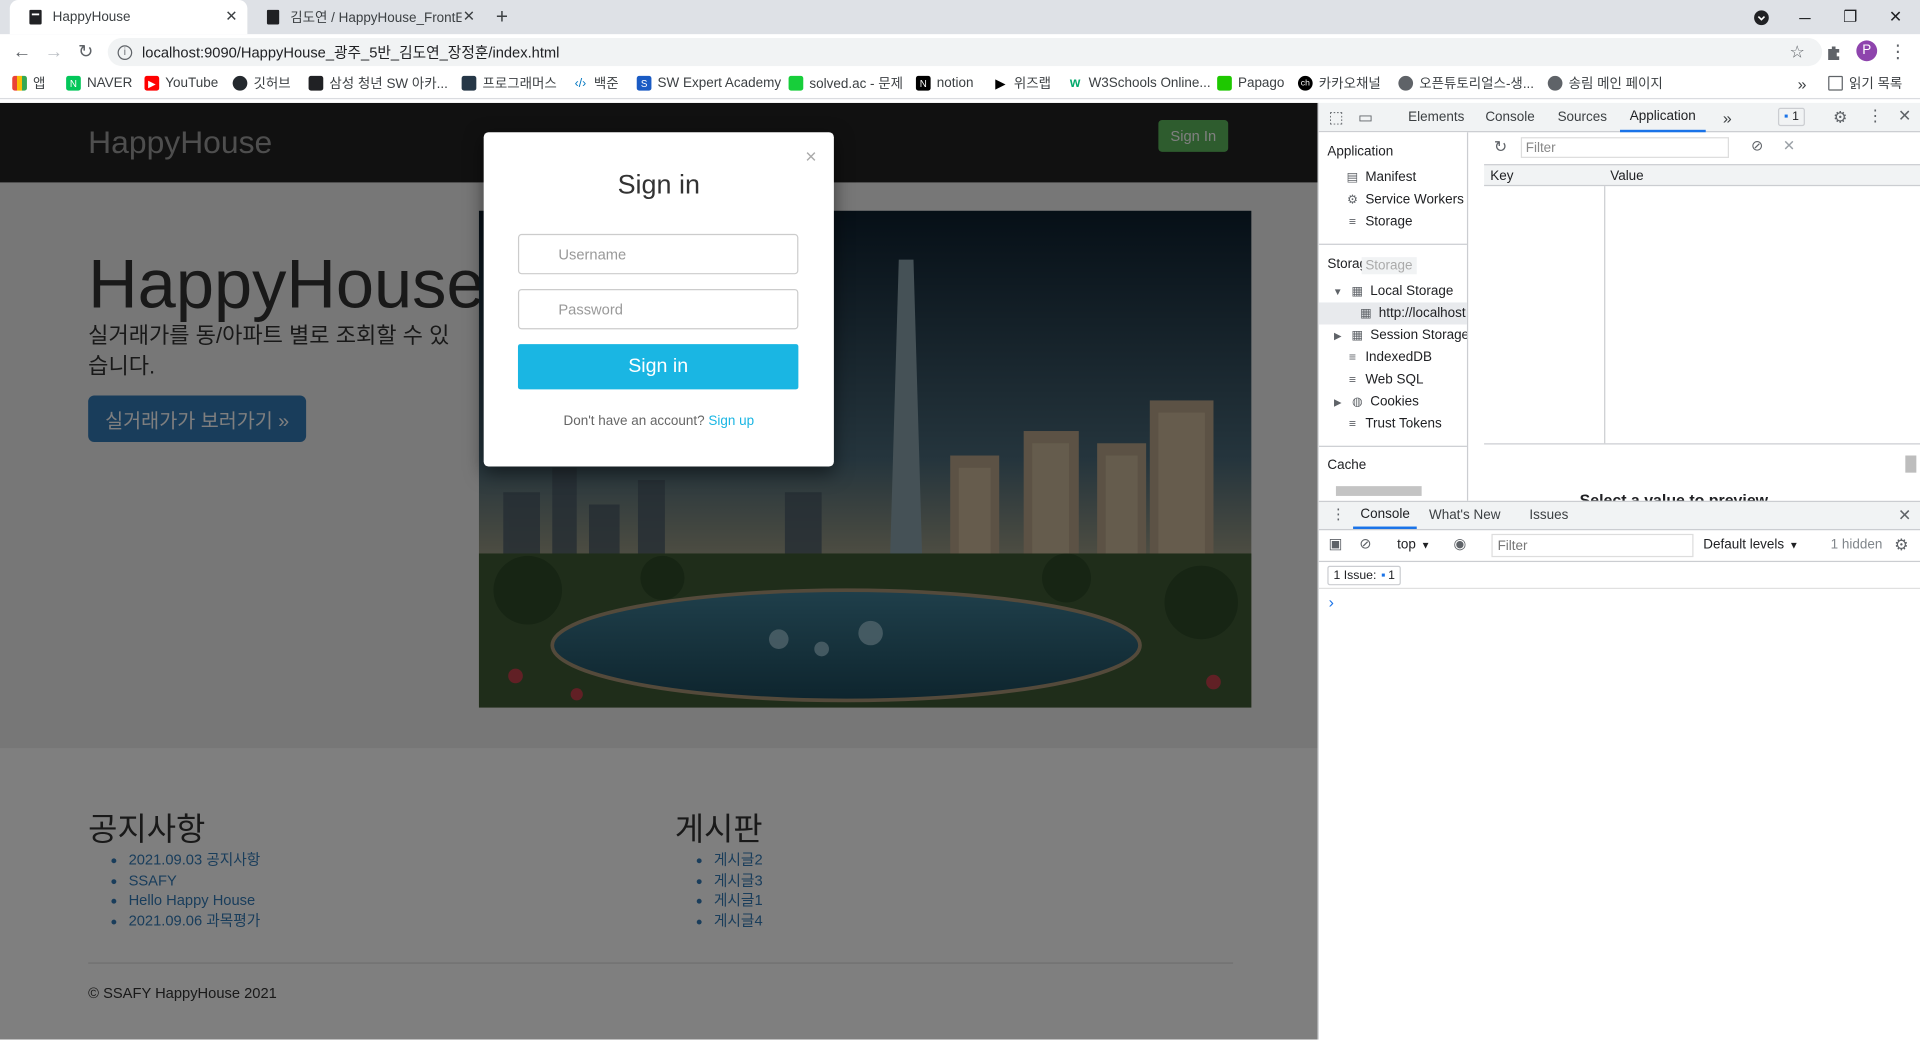  Describe the element at coordinates (181, 83) in the screenshot. I see `bookmark-youtube: ▶ YouTube` at that location.